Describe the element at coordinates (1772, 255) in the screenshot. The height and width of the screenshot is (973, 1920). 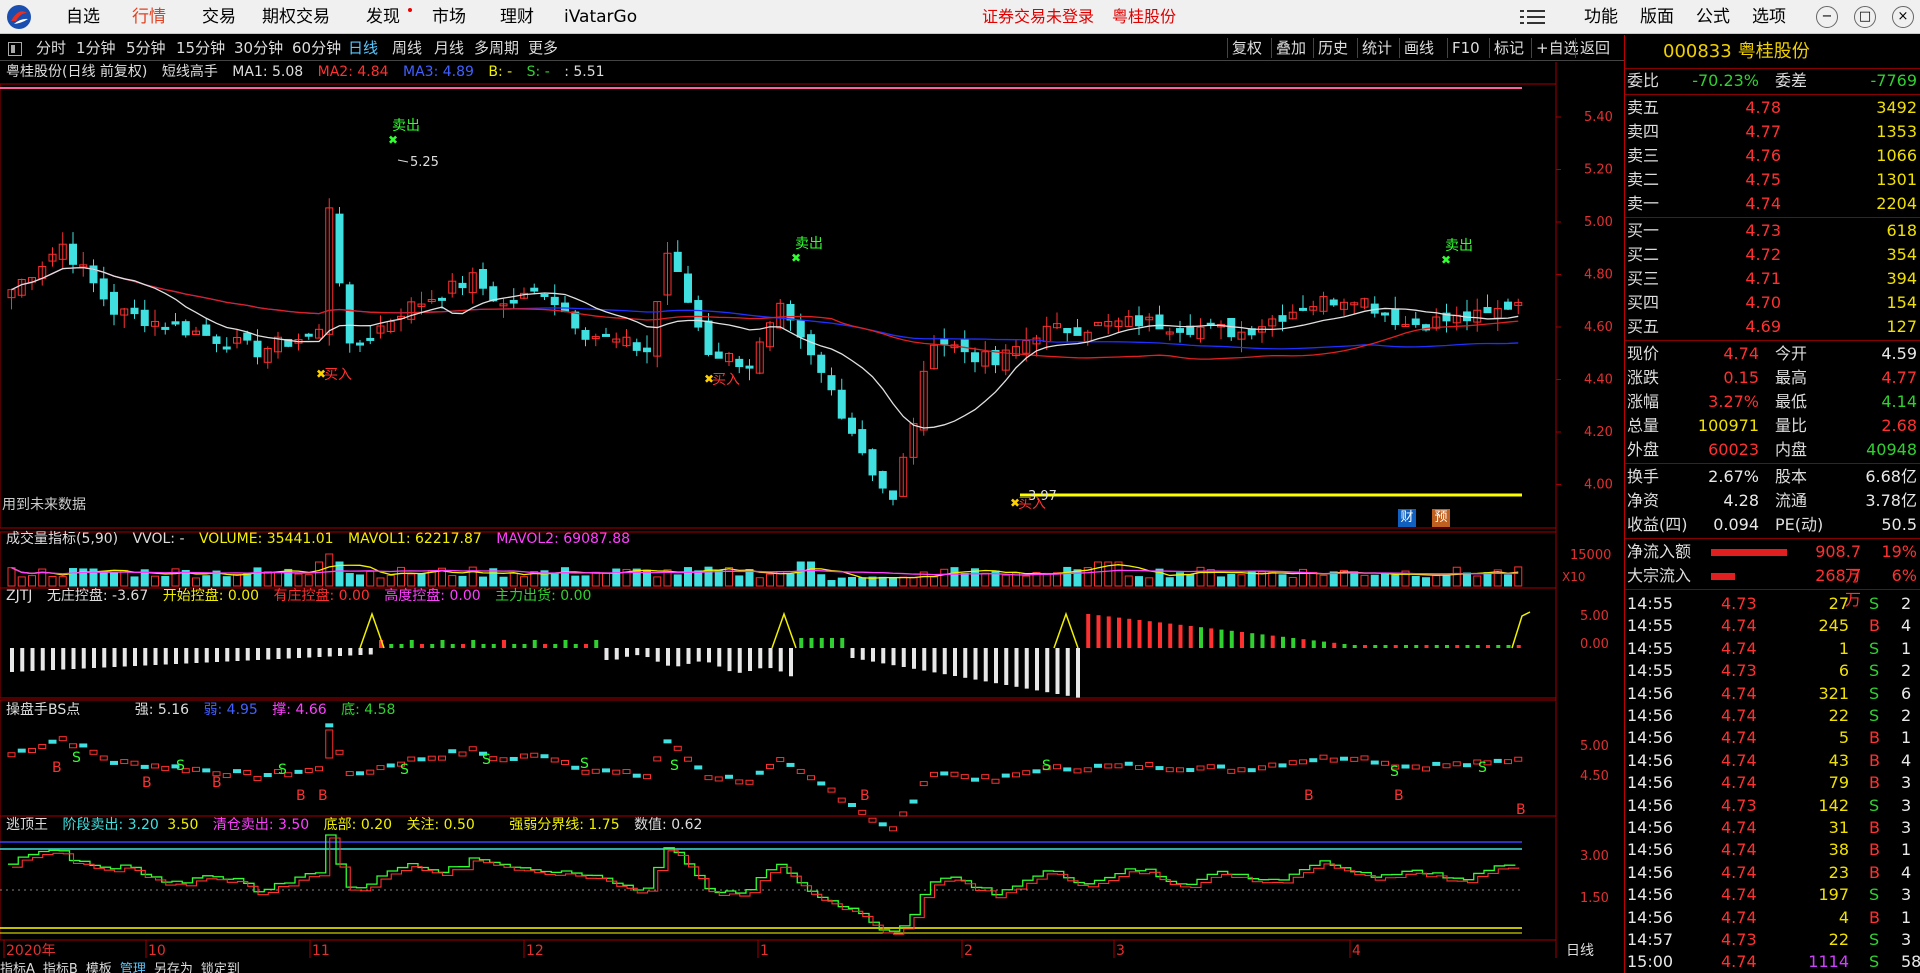
I see `bid-row: 买二 4.72 354` at that location.